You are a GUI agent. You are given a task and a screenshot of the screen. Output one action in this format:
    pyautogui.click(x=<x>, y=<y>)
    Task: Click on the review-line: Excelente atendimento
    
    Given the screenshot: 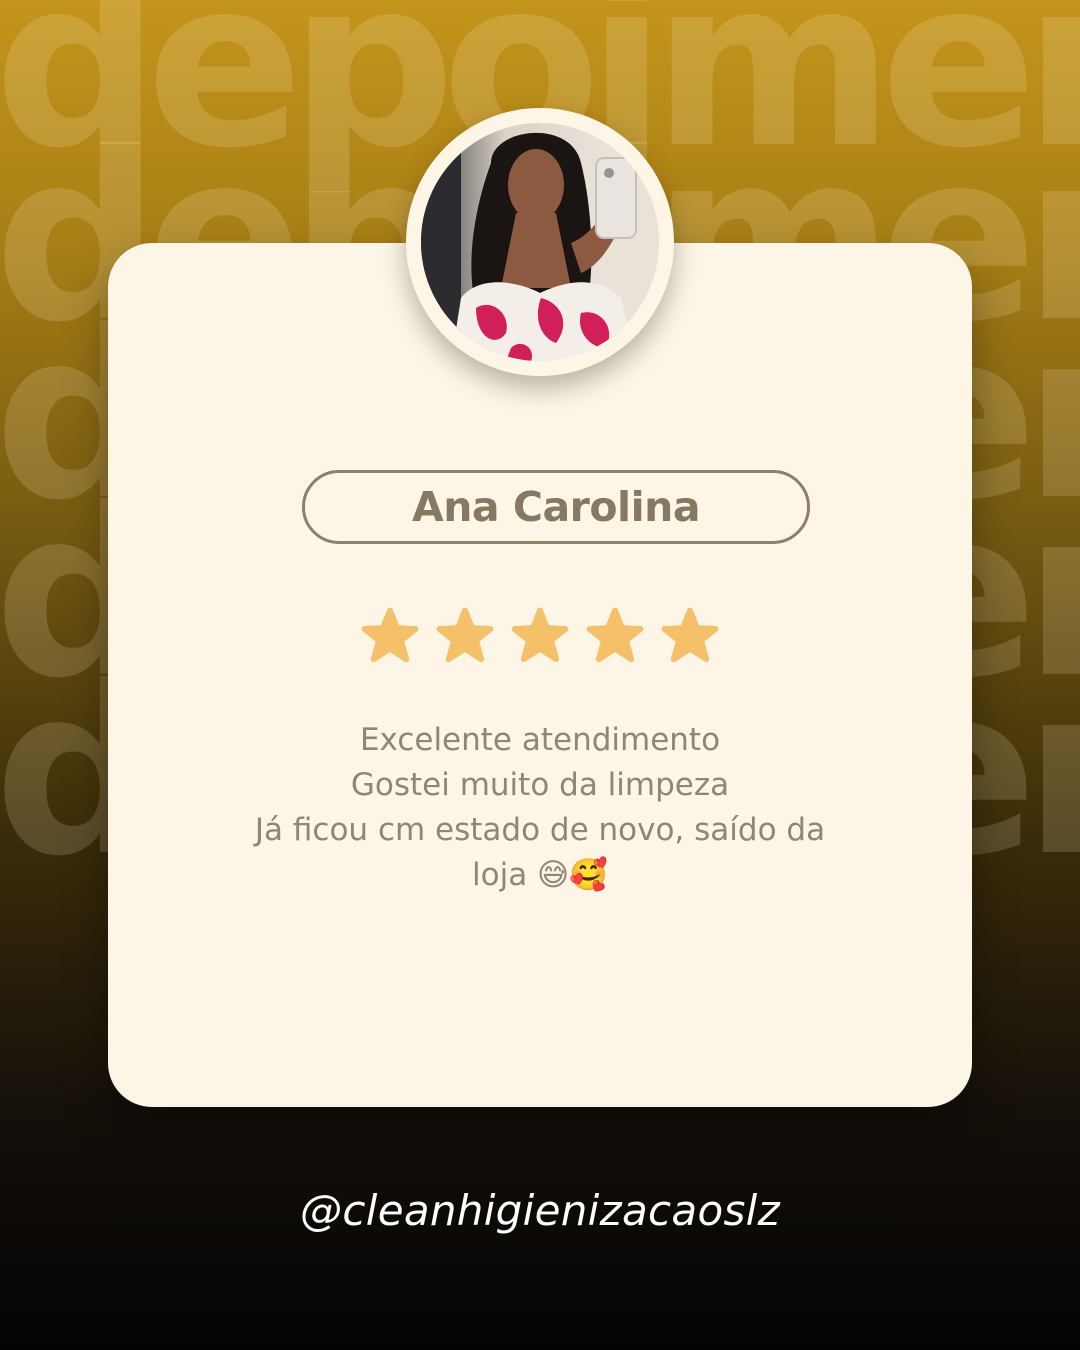 What is the action you would take?
    pyautogui.click(x=540, y=740)
    